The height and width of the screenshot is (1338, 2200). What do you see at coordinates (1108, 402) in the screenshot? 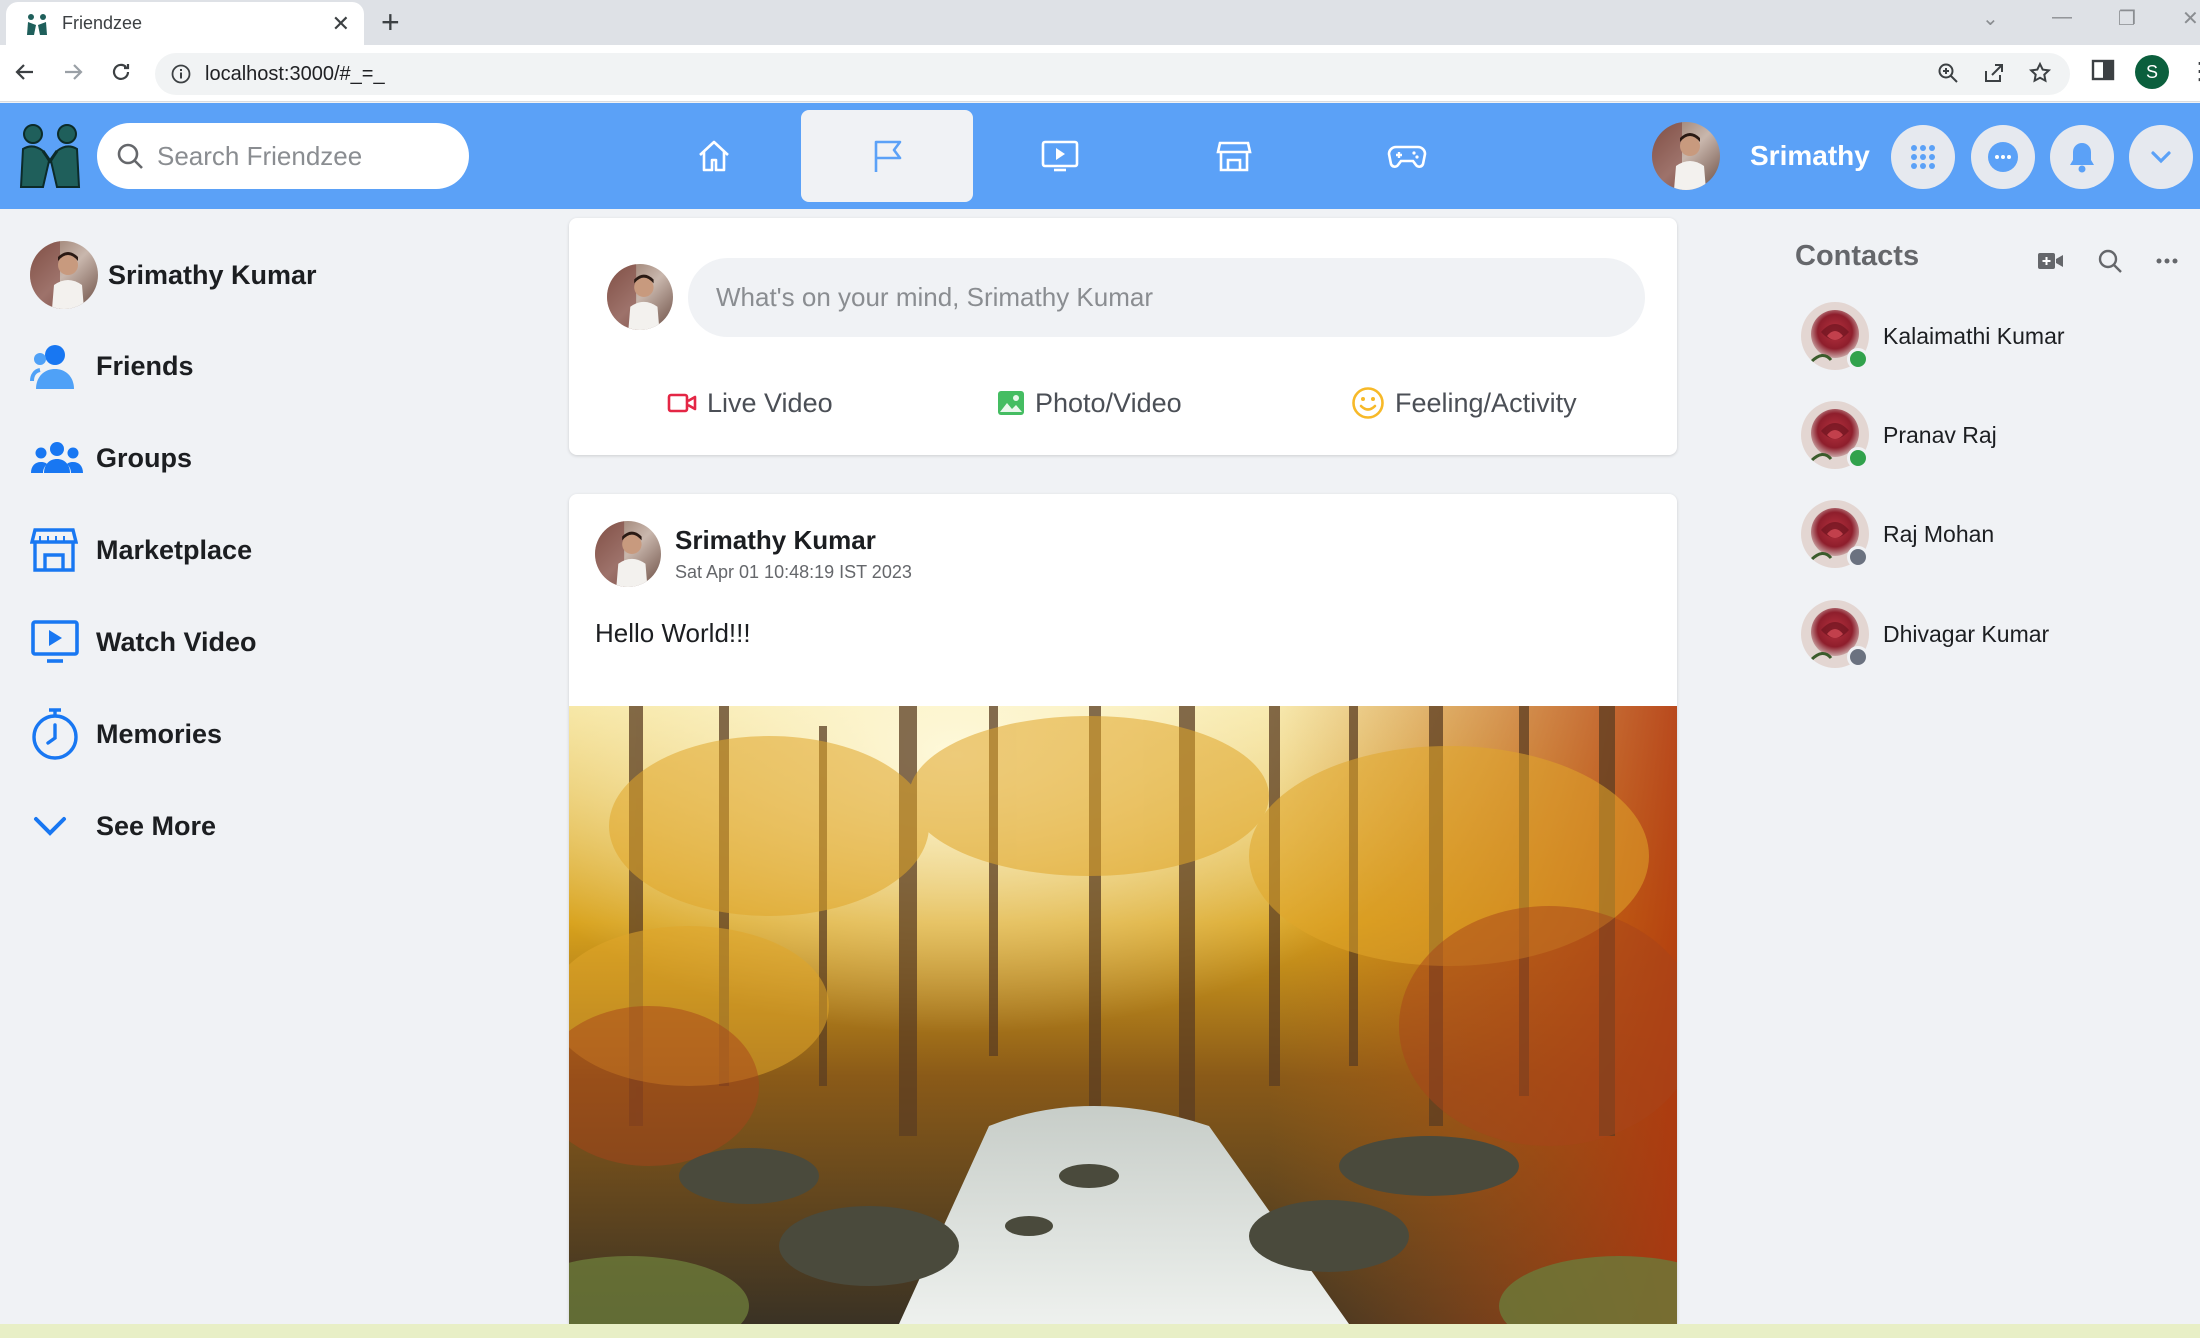
I see `action-label: Photo/Video` at bounding box center [1108, 402].